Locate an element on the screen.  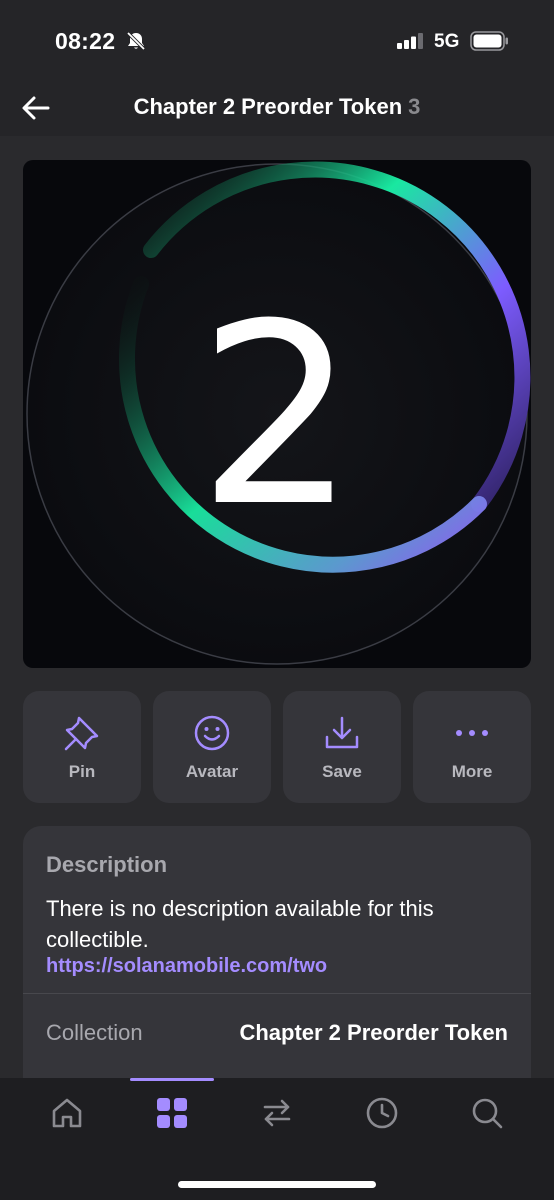
avatar-button: Avatar is located at coordinates (212, 747).